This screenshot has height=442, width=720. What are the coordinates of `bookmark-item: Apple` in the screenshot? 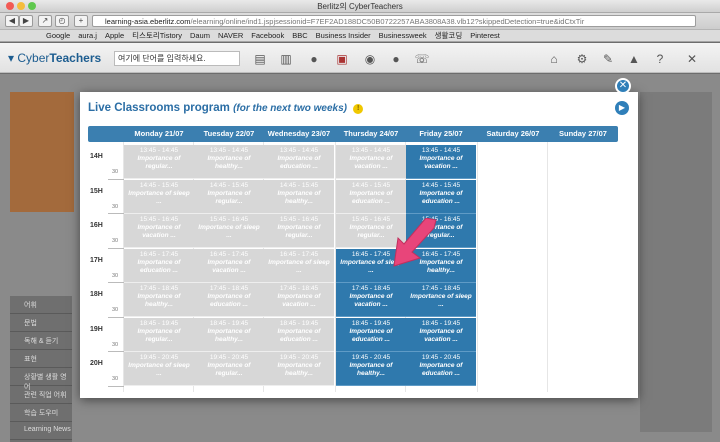 It's located at (114, 35).